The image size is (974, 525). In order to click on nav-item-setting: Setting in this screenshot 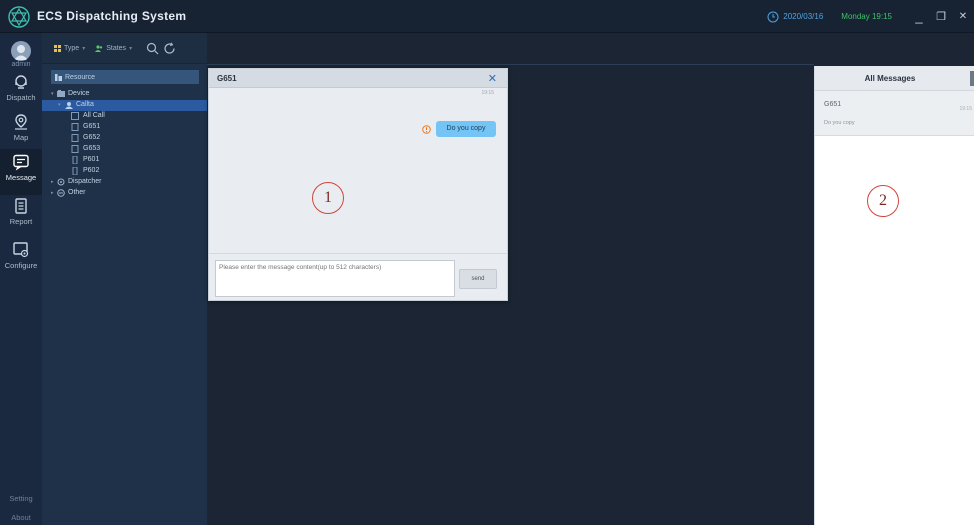, I will do `click(21, 498)`.